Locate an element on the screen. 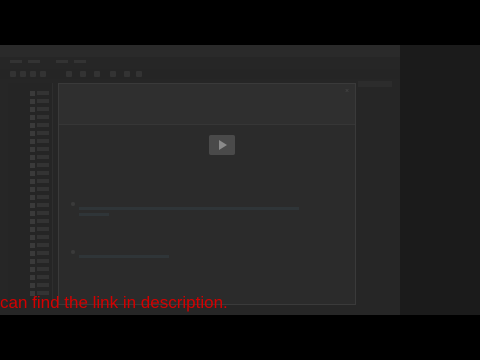 Image resolution: width=480 pixels, height=360 pixels. toolbar is located at coordinates (200, 74).